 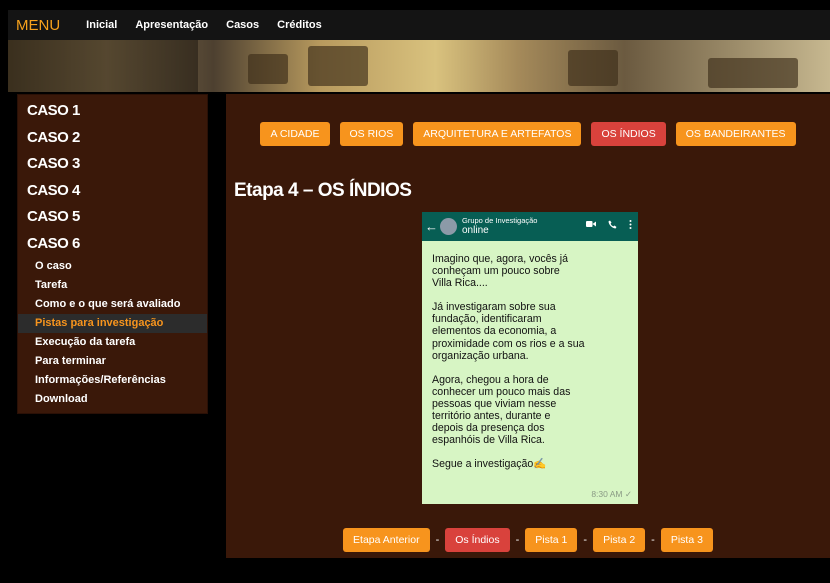 What do you see at coordinates (630, 226) in the screenshot?
I see `more-options-icon` at bounding box center [630, 226].